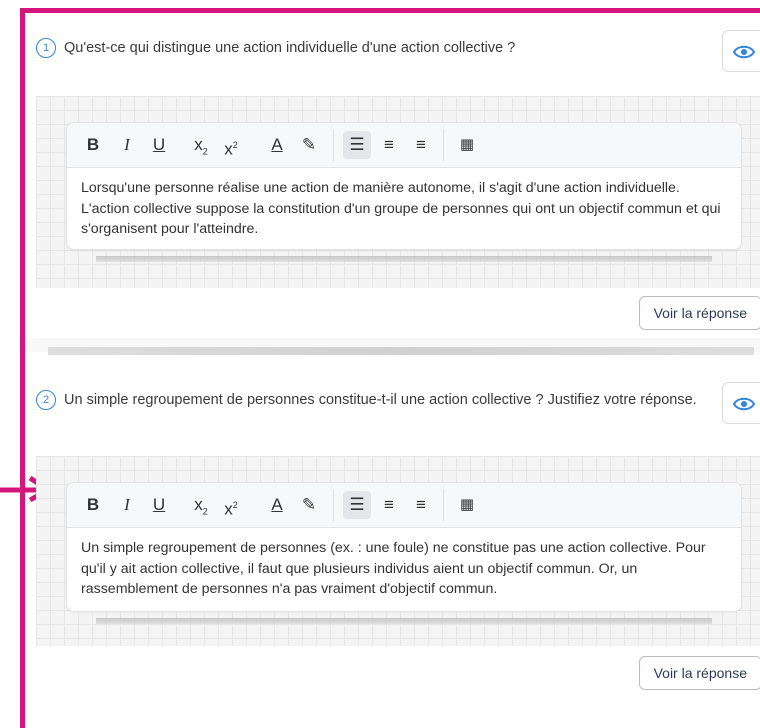 The height and width of the screenshot is (728, 760). I want to click on show-answer-button-2: Voir la réponse, so click(699, 673).